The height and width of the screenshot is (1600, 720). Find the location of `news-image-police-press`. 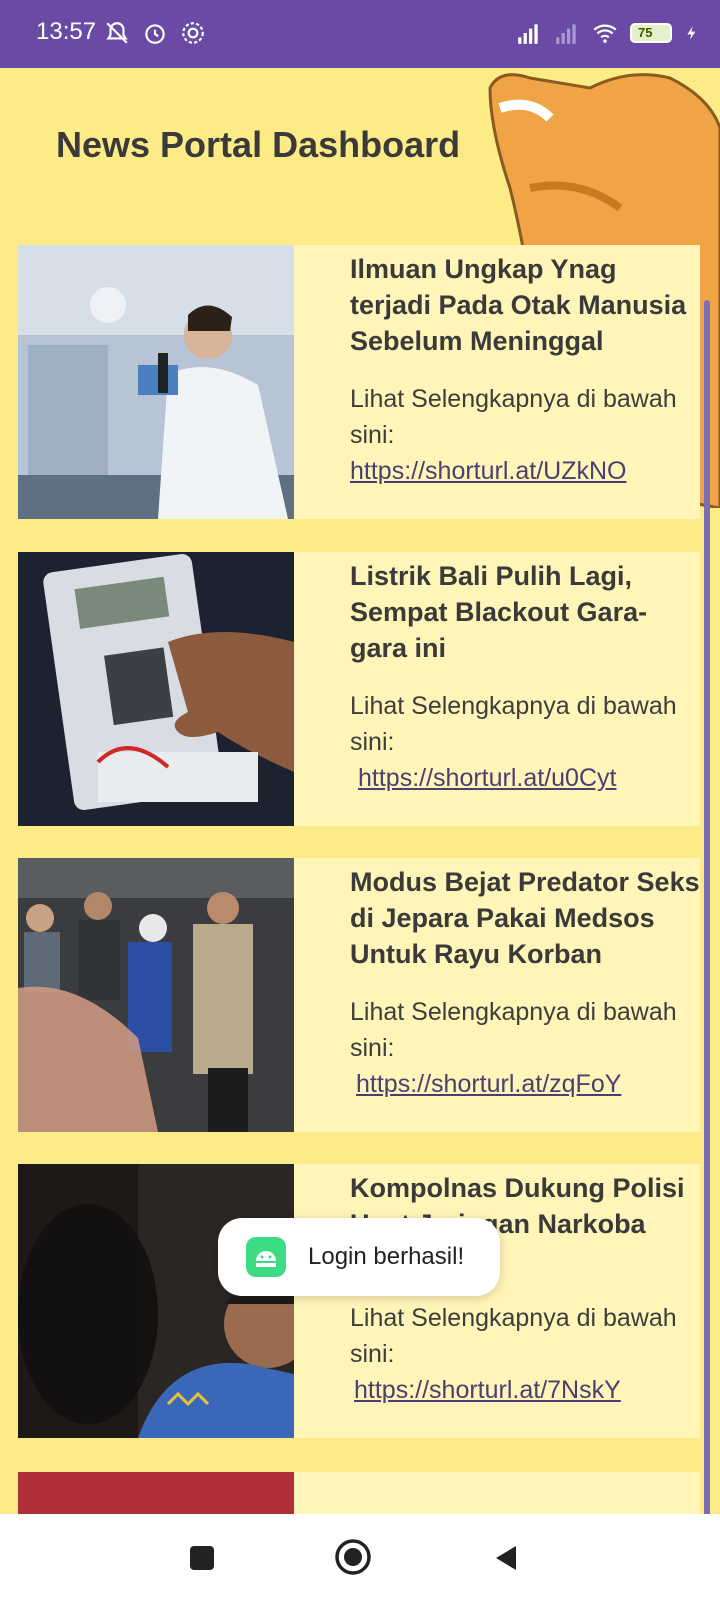

news-image-police-press is located at coordinates (156, 995).